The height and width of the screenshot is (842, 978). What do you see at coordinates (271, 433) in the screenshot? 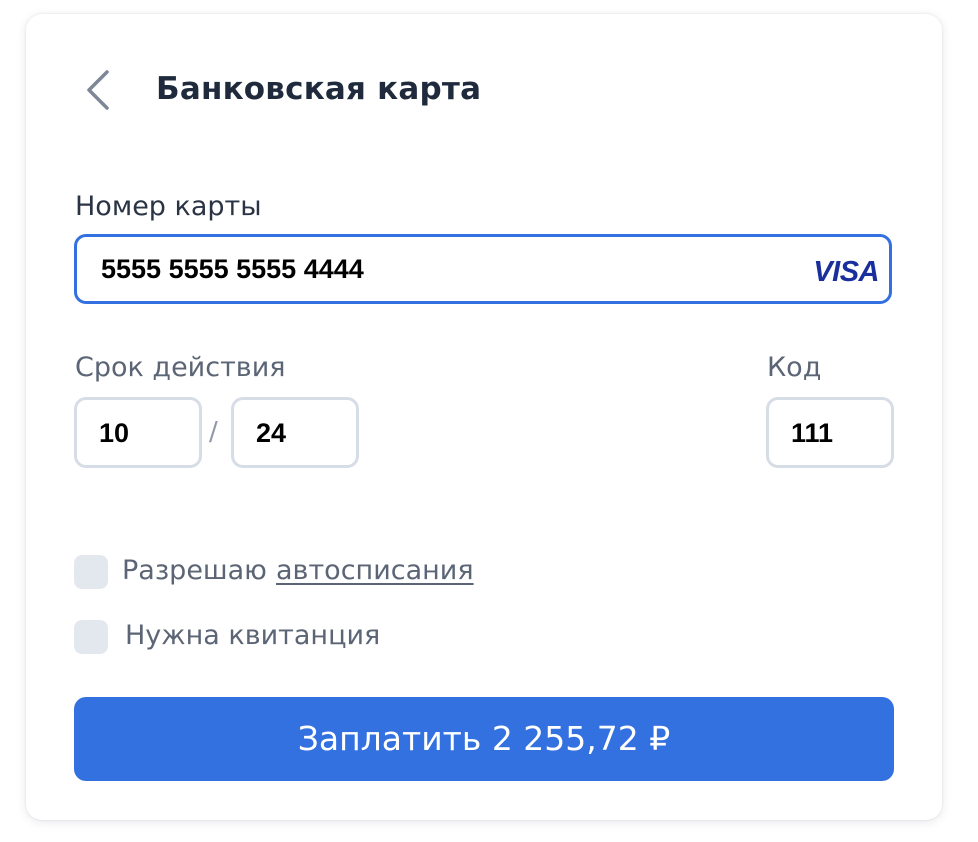
I see `expiry-year-value: 24` at bounding box center [271, 433].